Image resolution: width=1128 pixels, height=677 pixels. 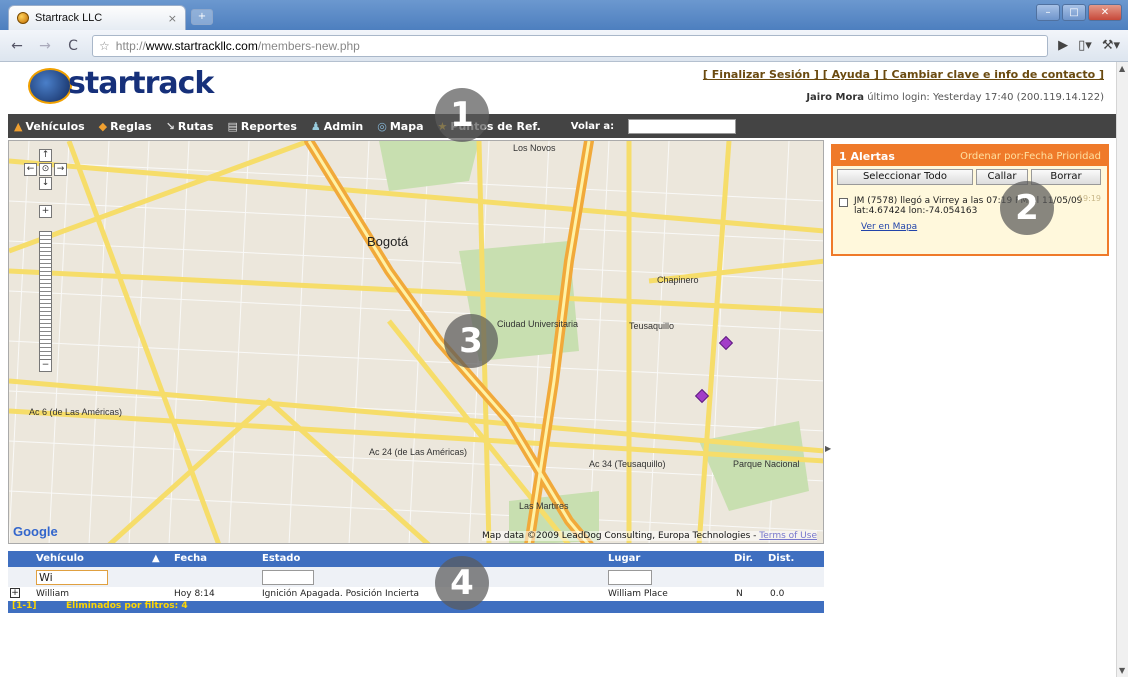 I want to click on col-vehiculo: Vehículo, so click(x=60, y=558).